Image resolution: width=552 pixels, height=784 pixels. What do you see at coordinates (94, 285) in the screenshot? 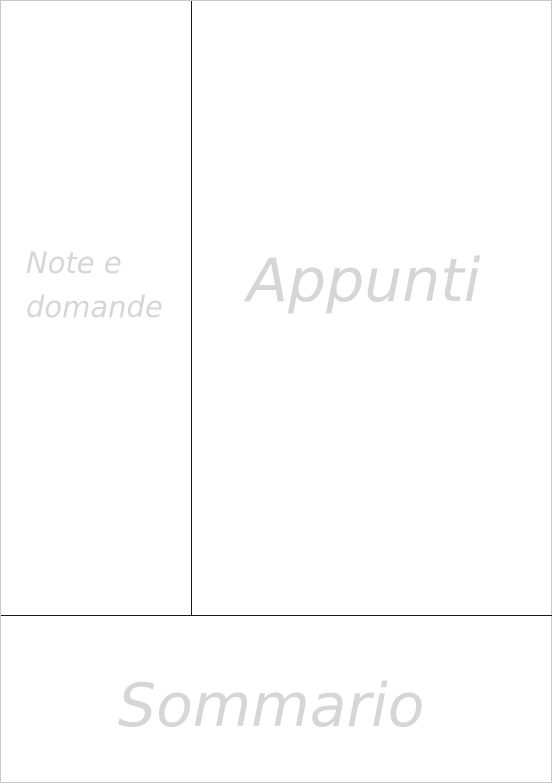
I see `cue-column-placeholder: Note e domande` at bounding box center [94, 285].